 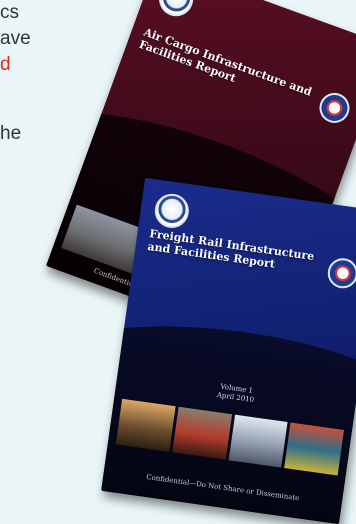 What do you see at coordinates (145, 425) in the screenshot?
I see `rail-tracks-photo` at bounding box center [145, 425].